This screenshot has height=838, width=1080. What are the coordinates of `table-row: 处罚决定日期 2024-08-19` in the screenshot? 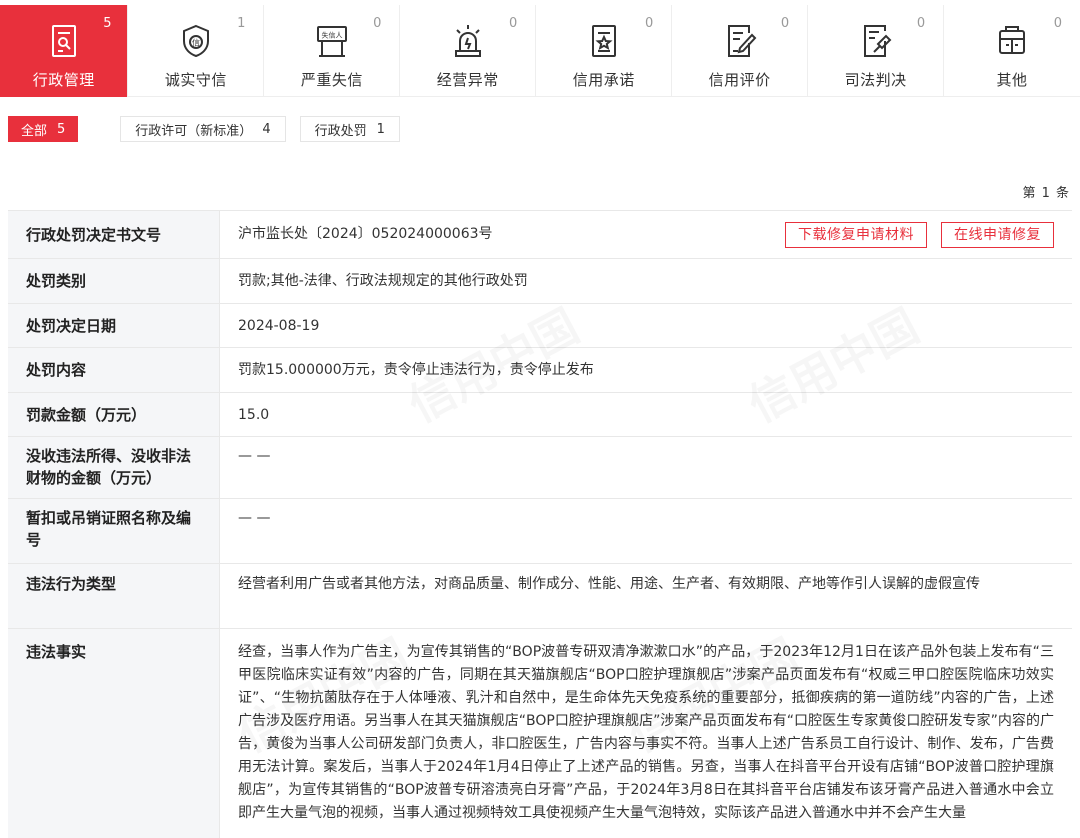 It's located at (540, 326).